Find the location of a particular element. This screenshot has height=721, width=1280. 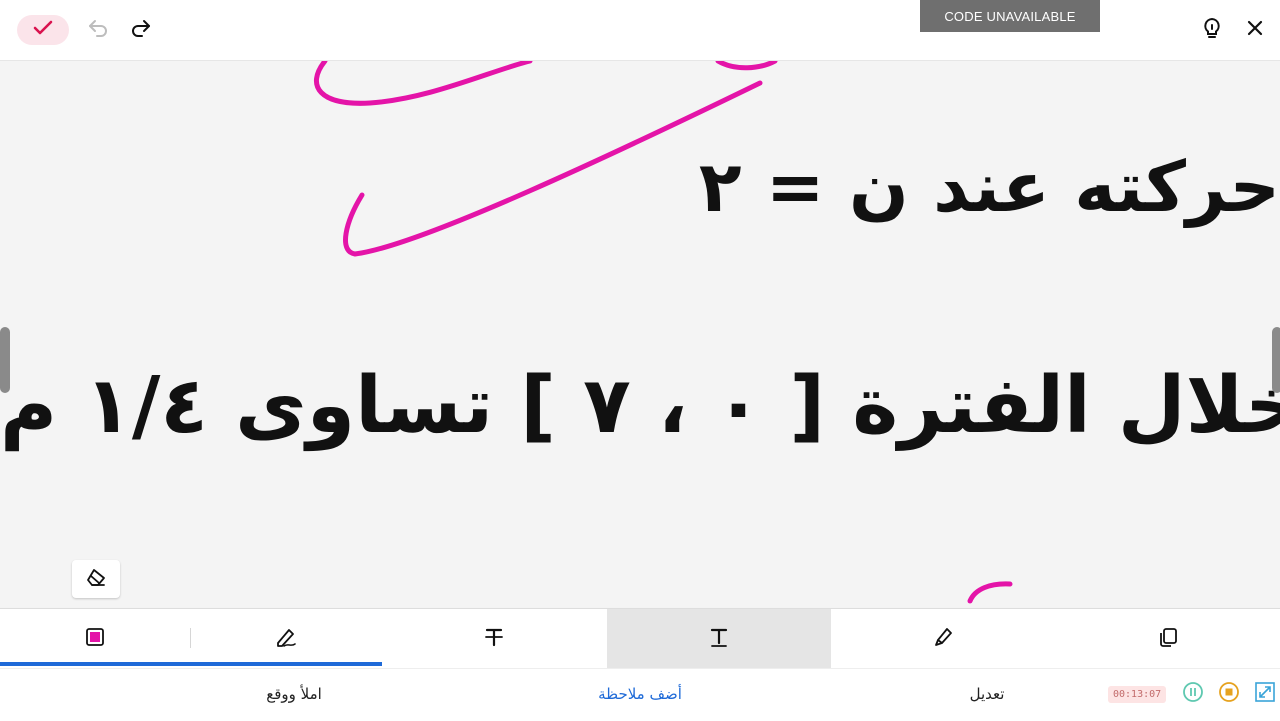

strikethrough-tool-button is located at coordinates (494, 639).